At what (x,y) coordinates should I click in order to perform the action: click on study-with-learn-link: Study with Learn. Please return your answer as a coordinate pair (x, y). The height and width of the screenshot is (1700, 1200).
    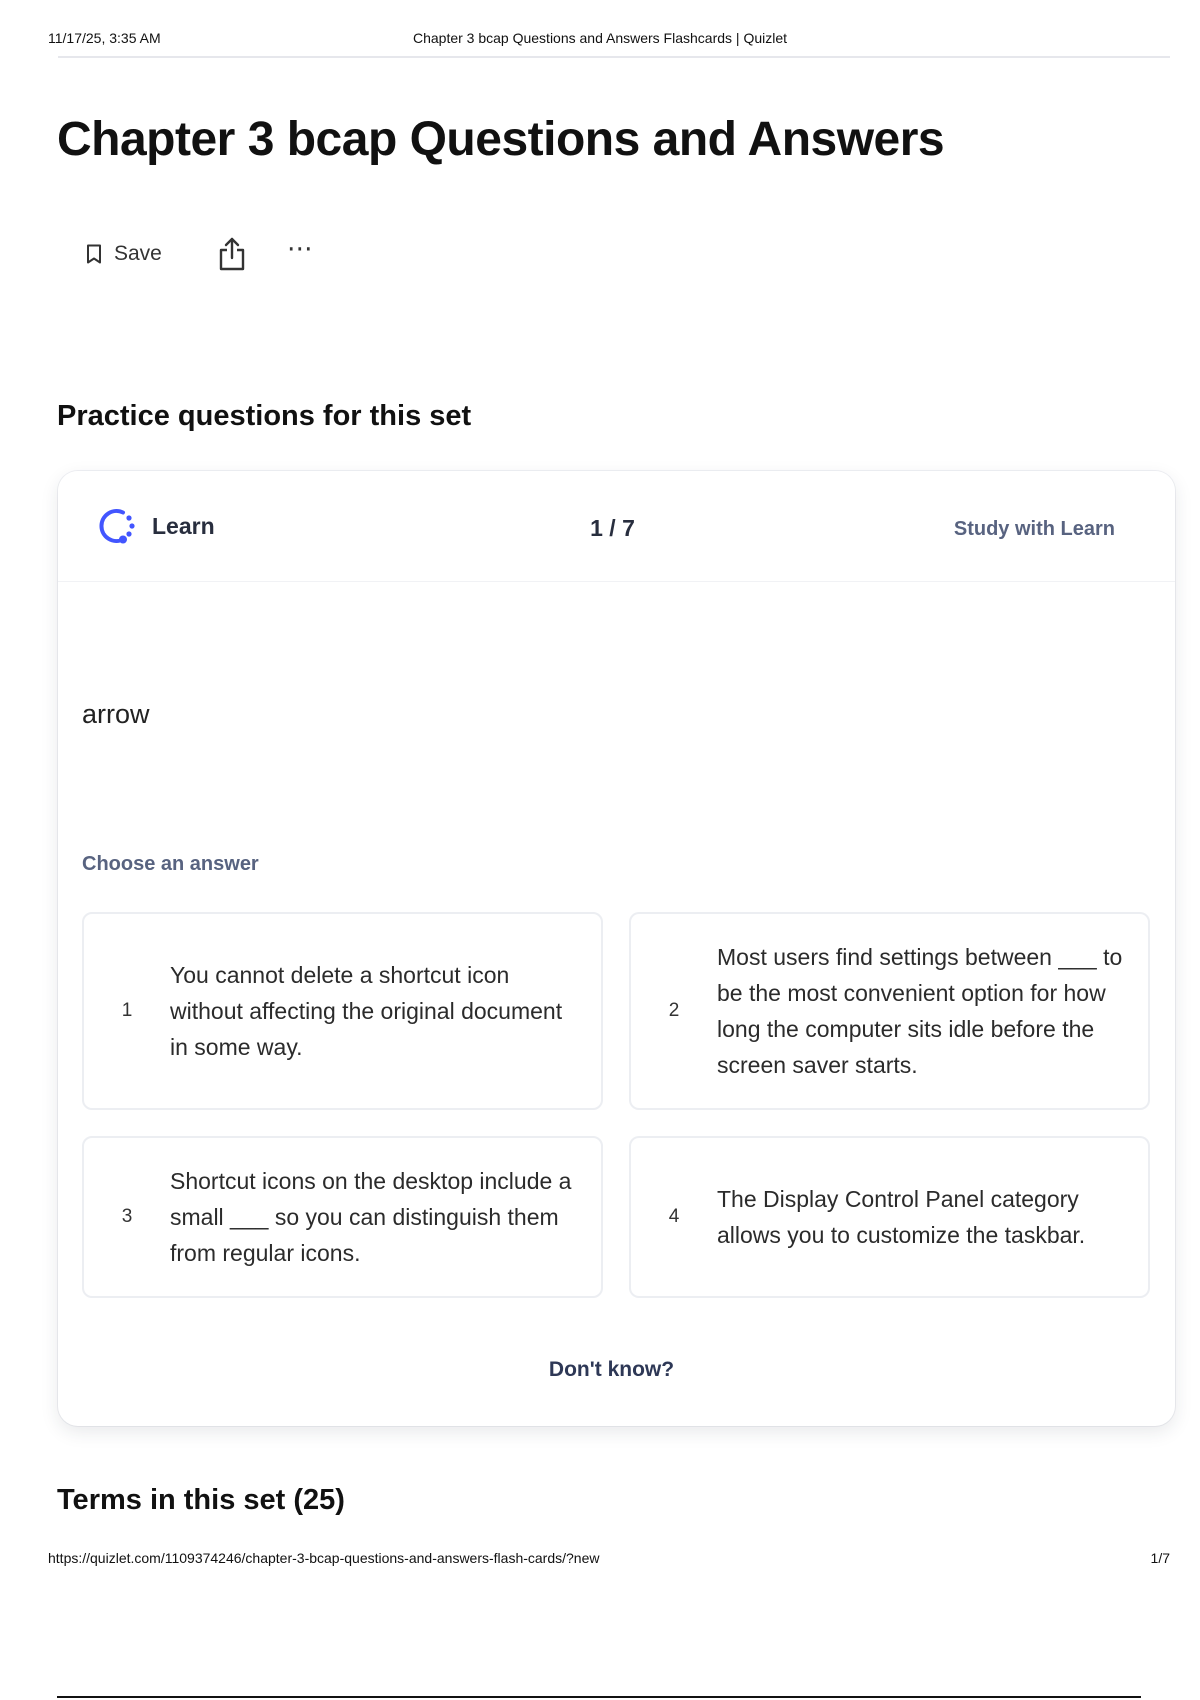
    Looking at the image, I should click on (1034, 529).